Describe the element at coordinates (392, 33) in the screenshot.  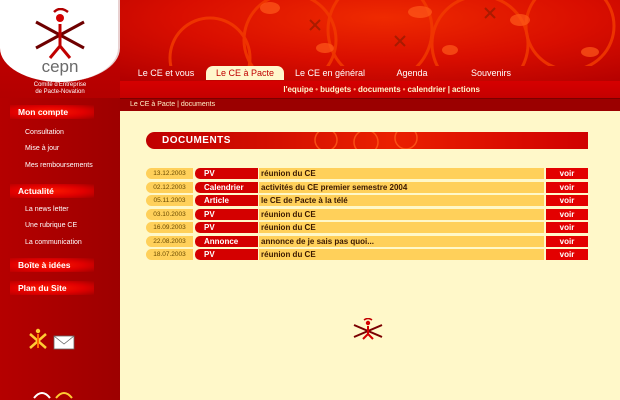
I see `header-decoration` at that location.